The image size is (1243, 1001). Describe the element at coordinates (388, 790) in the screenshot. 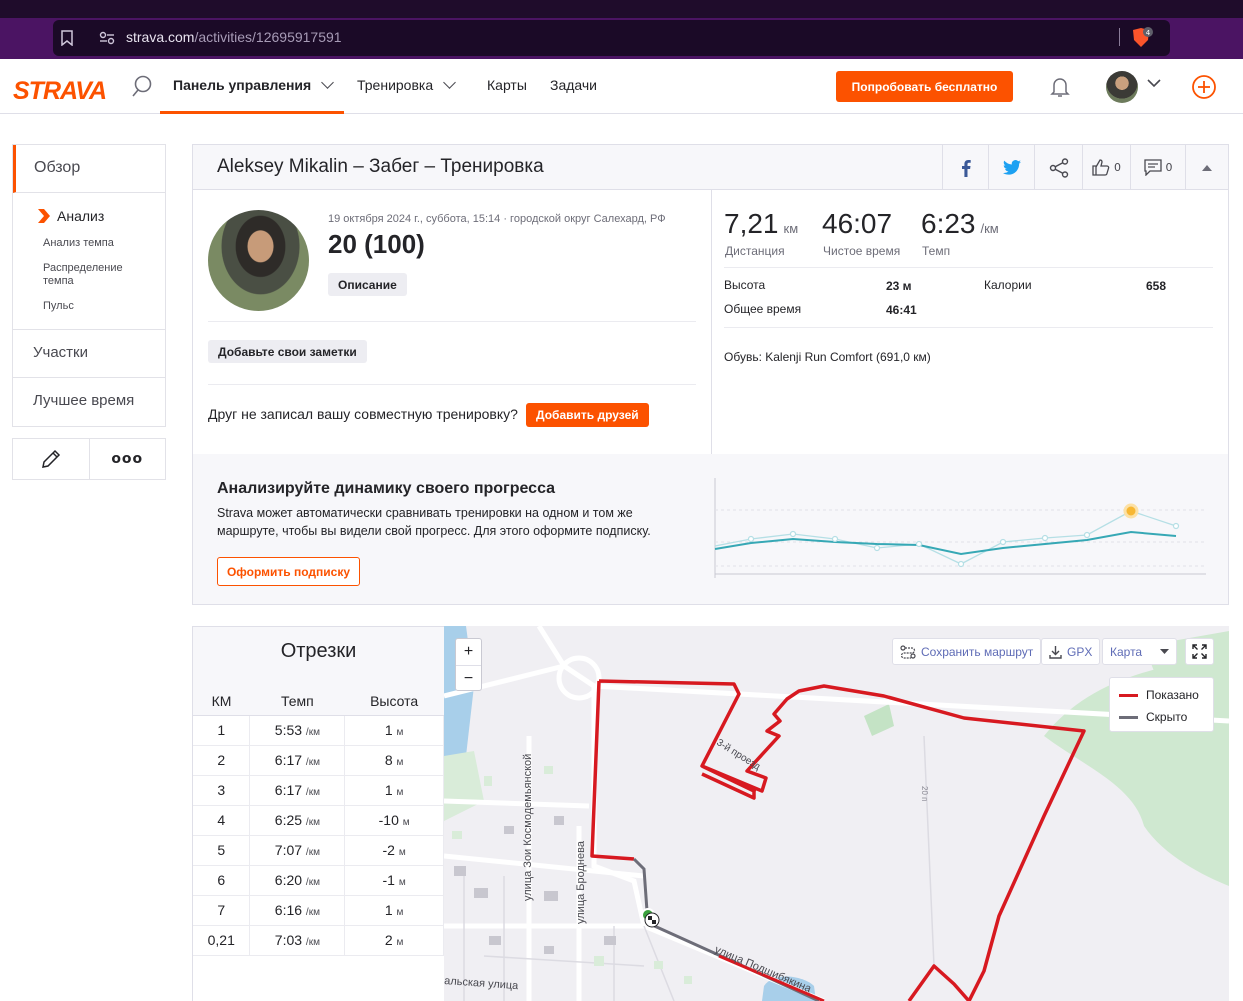

I see `split-elevation-value: 1` at that location.